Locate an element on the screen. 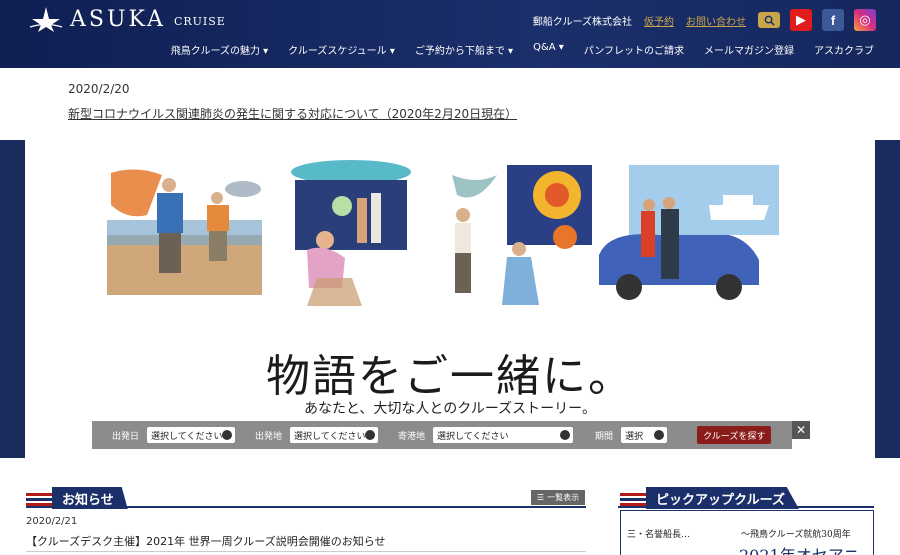  departure-date-select: 選択してください is located at coordinates (191, 435).